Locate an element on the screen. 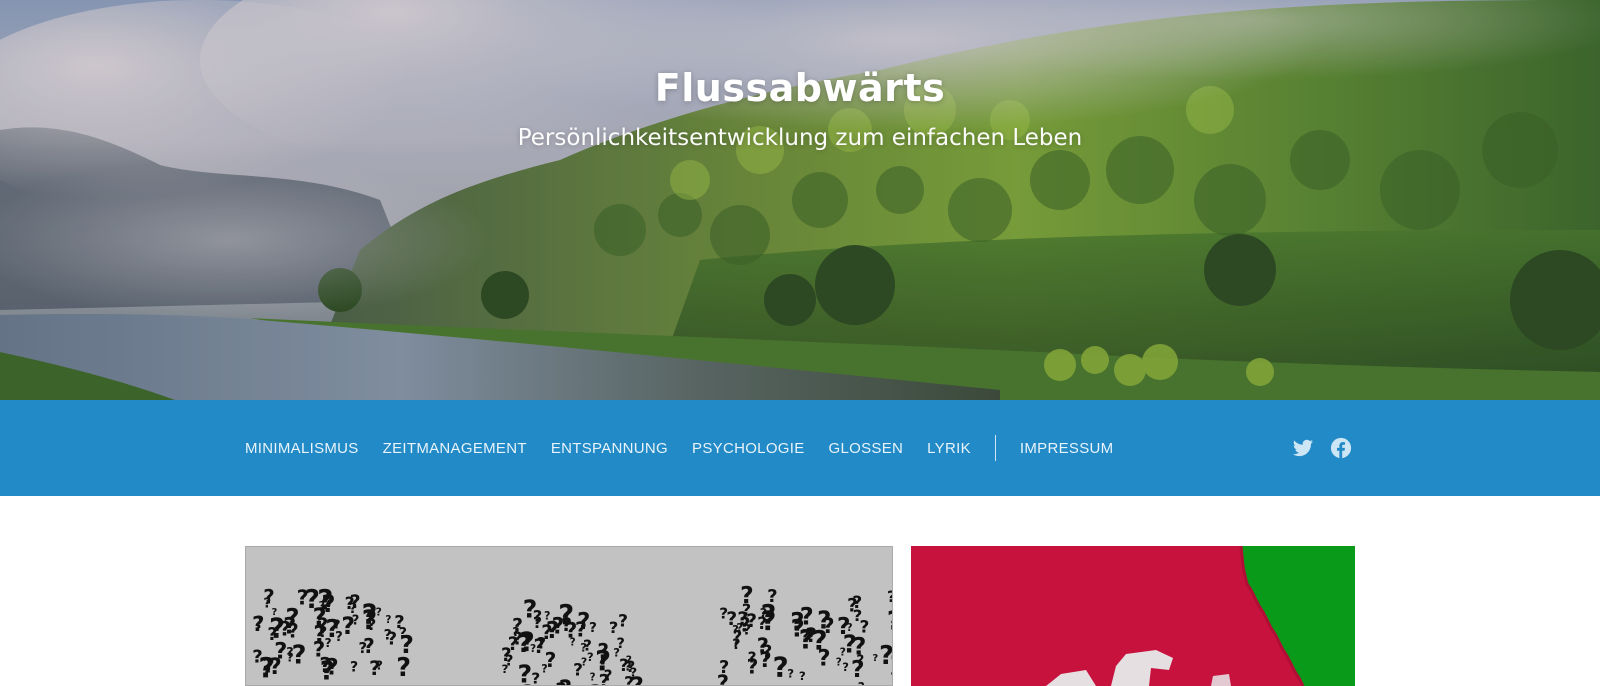  nav-item-glossen: GLOSSEN is located at coordinates (866, 448).